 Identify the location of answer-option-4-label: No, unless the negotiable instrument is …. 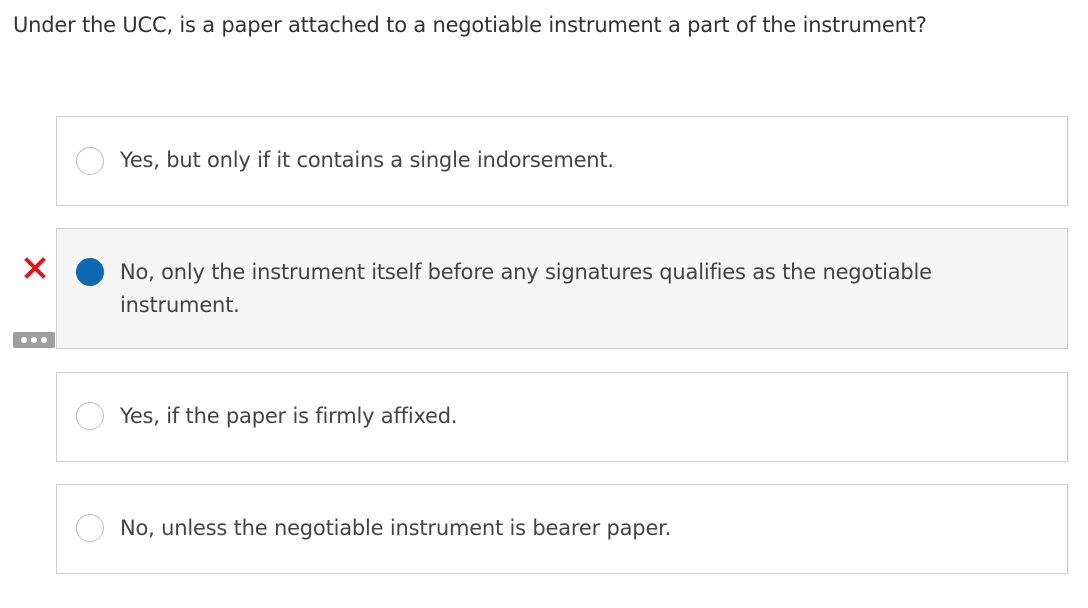
(396, 528).